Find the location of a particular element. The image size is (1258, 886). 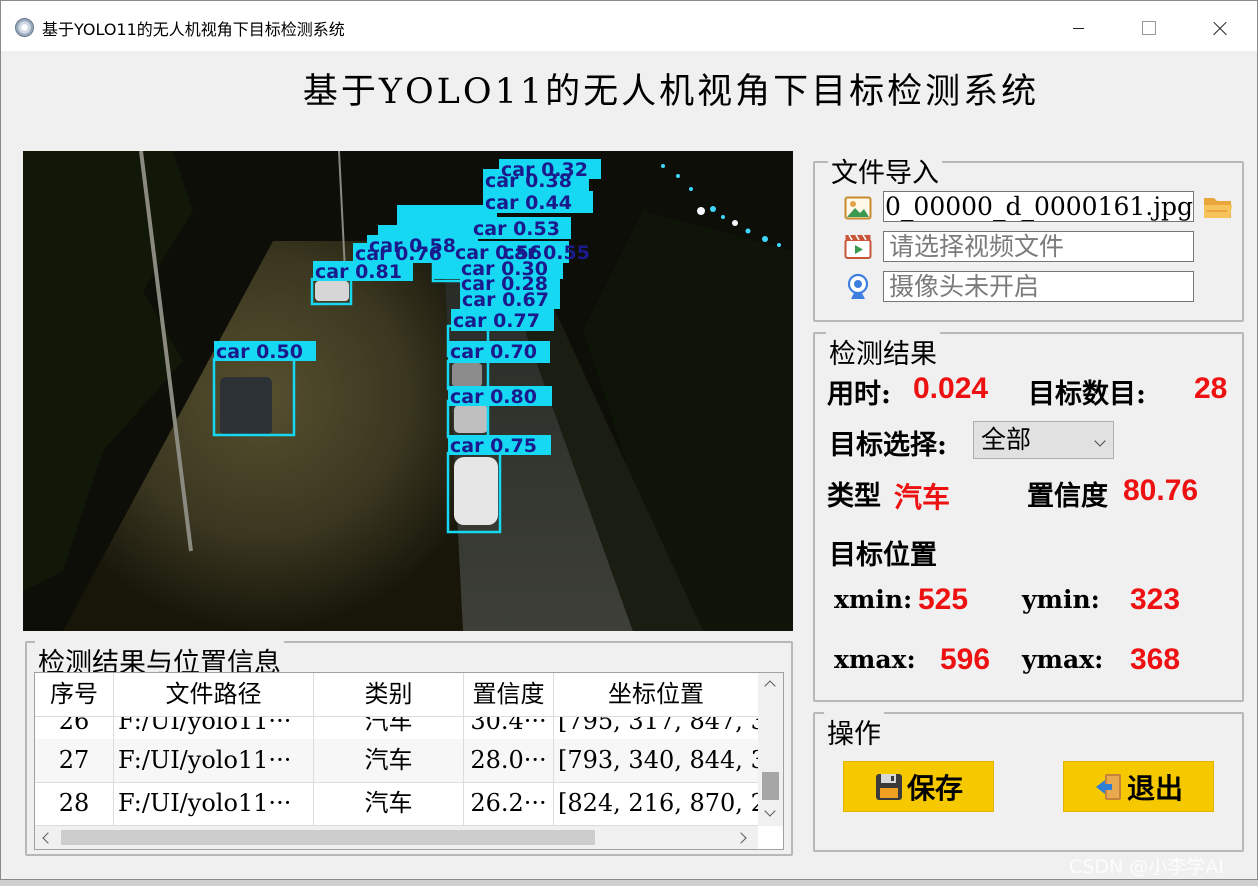

operations-title: 操作 is located at coordinates (854, 731).